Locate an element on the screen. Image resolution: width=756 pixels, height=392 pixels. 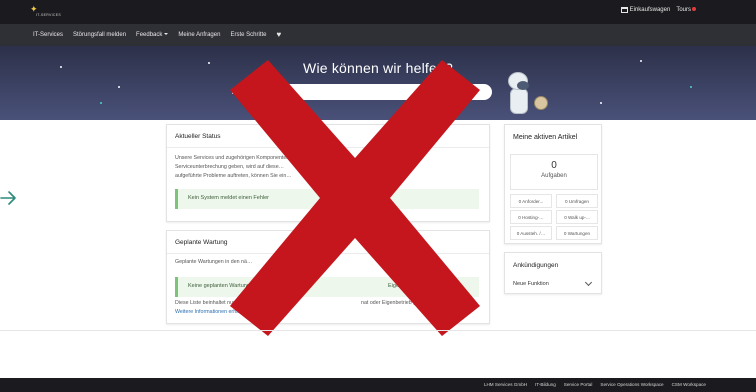
astronaut-body is located at coordinates (519, 101).